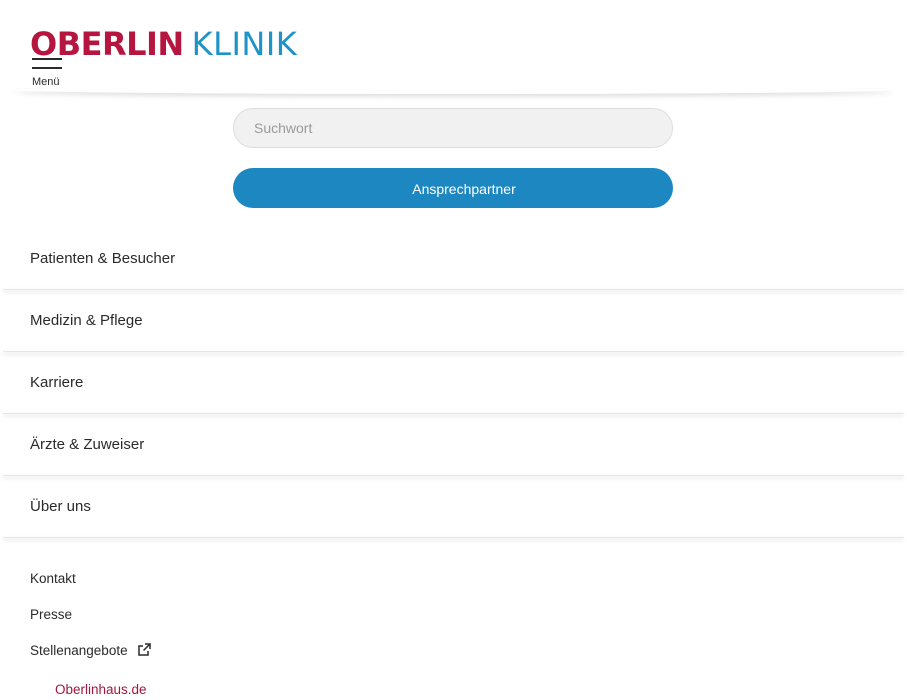 The height and width of the screenshot is (700, 907). Describe the element at coordinates (79, 650) in the screenshot. I see `footer-link-stellenangebote-label: Stellenangebote` at that location.